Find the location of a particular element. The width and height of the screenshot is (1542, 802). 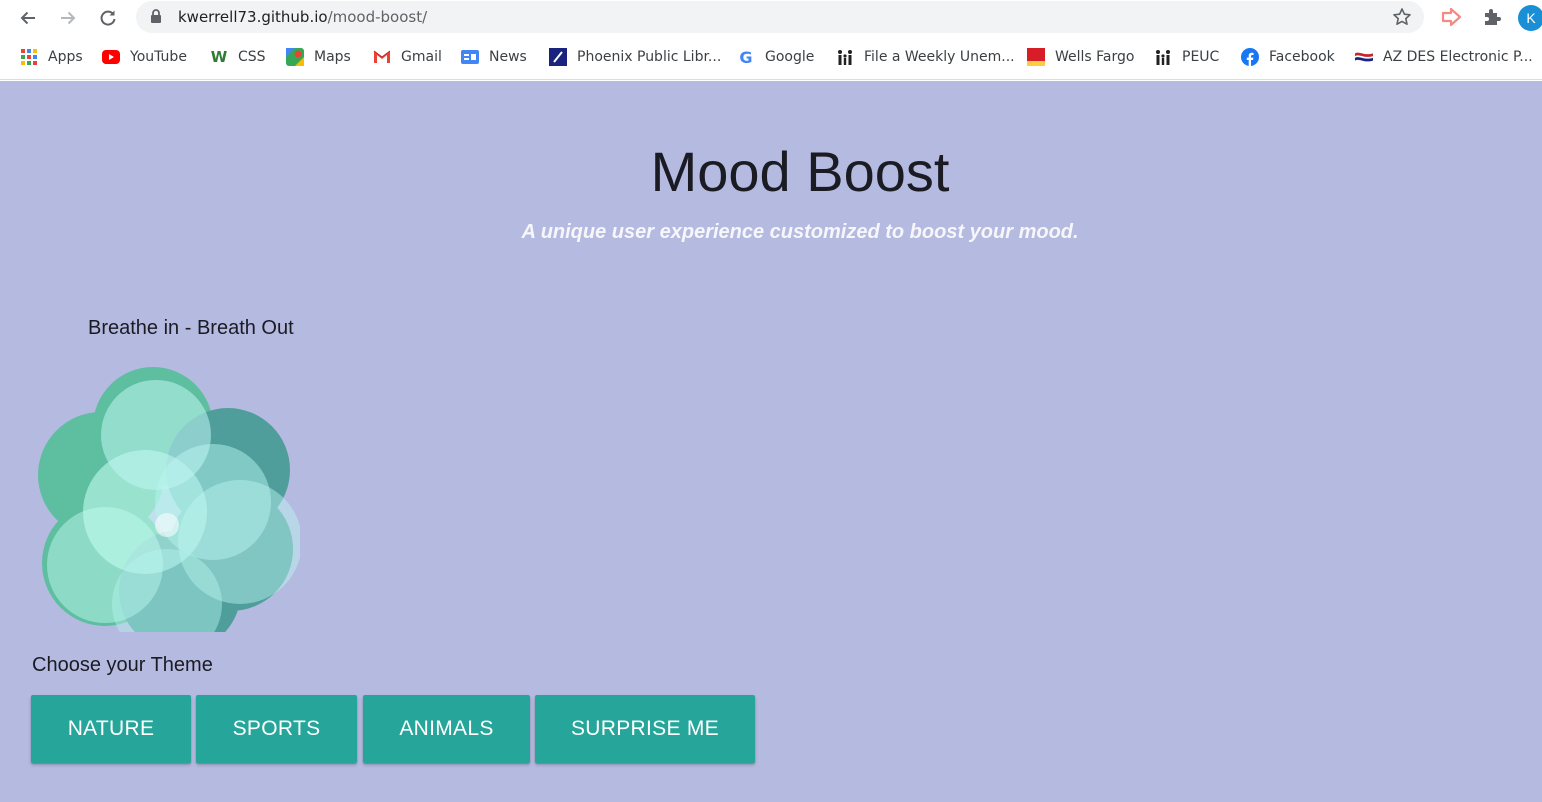

forward-arrow-icon is located at coordinates (68, 18).